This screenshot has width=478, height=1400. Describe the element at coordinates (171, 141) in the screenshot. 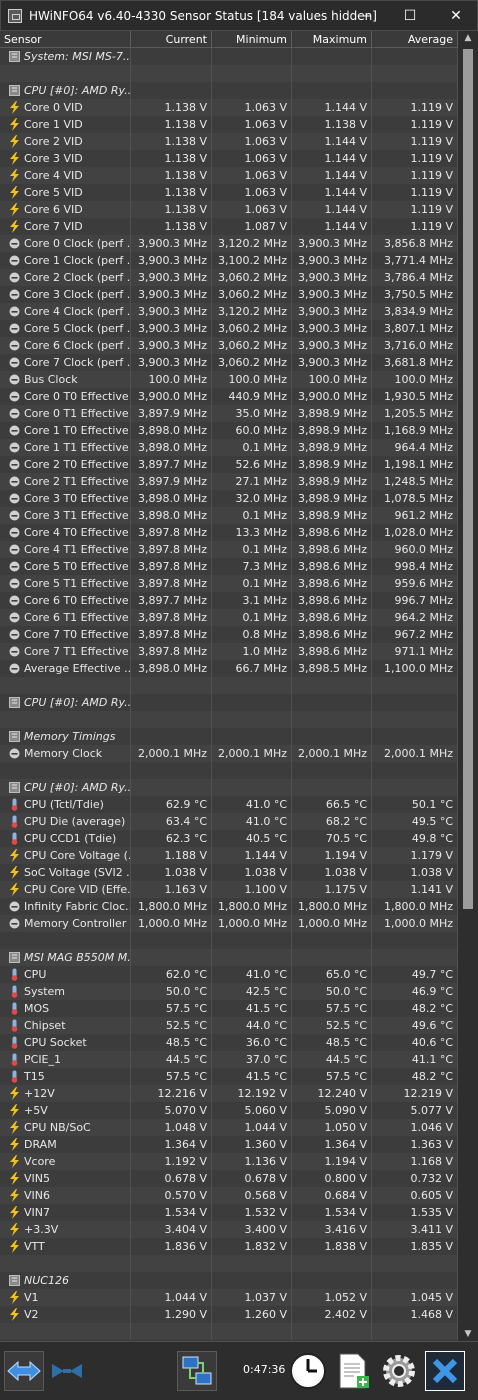

I see `current-value: 1.138 V` at that location.